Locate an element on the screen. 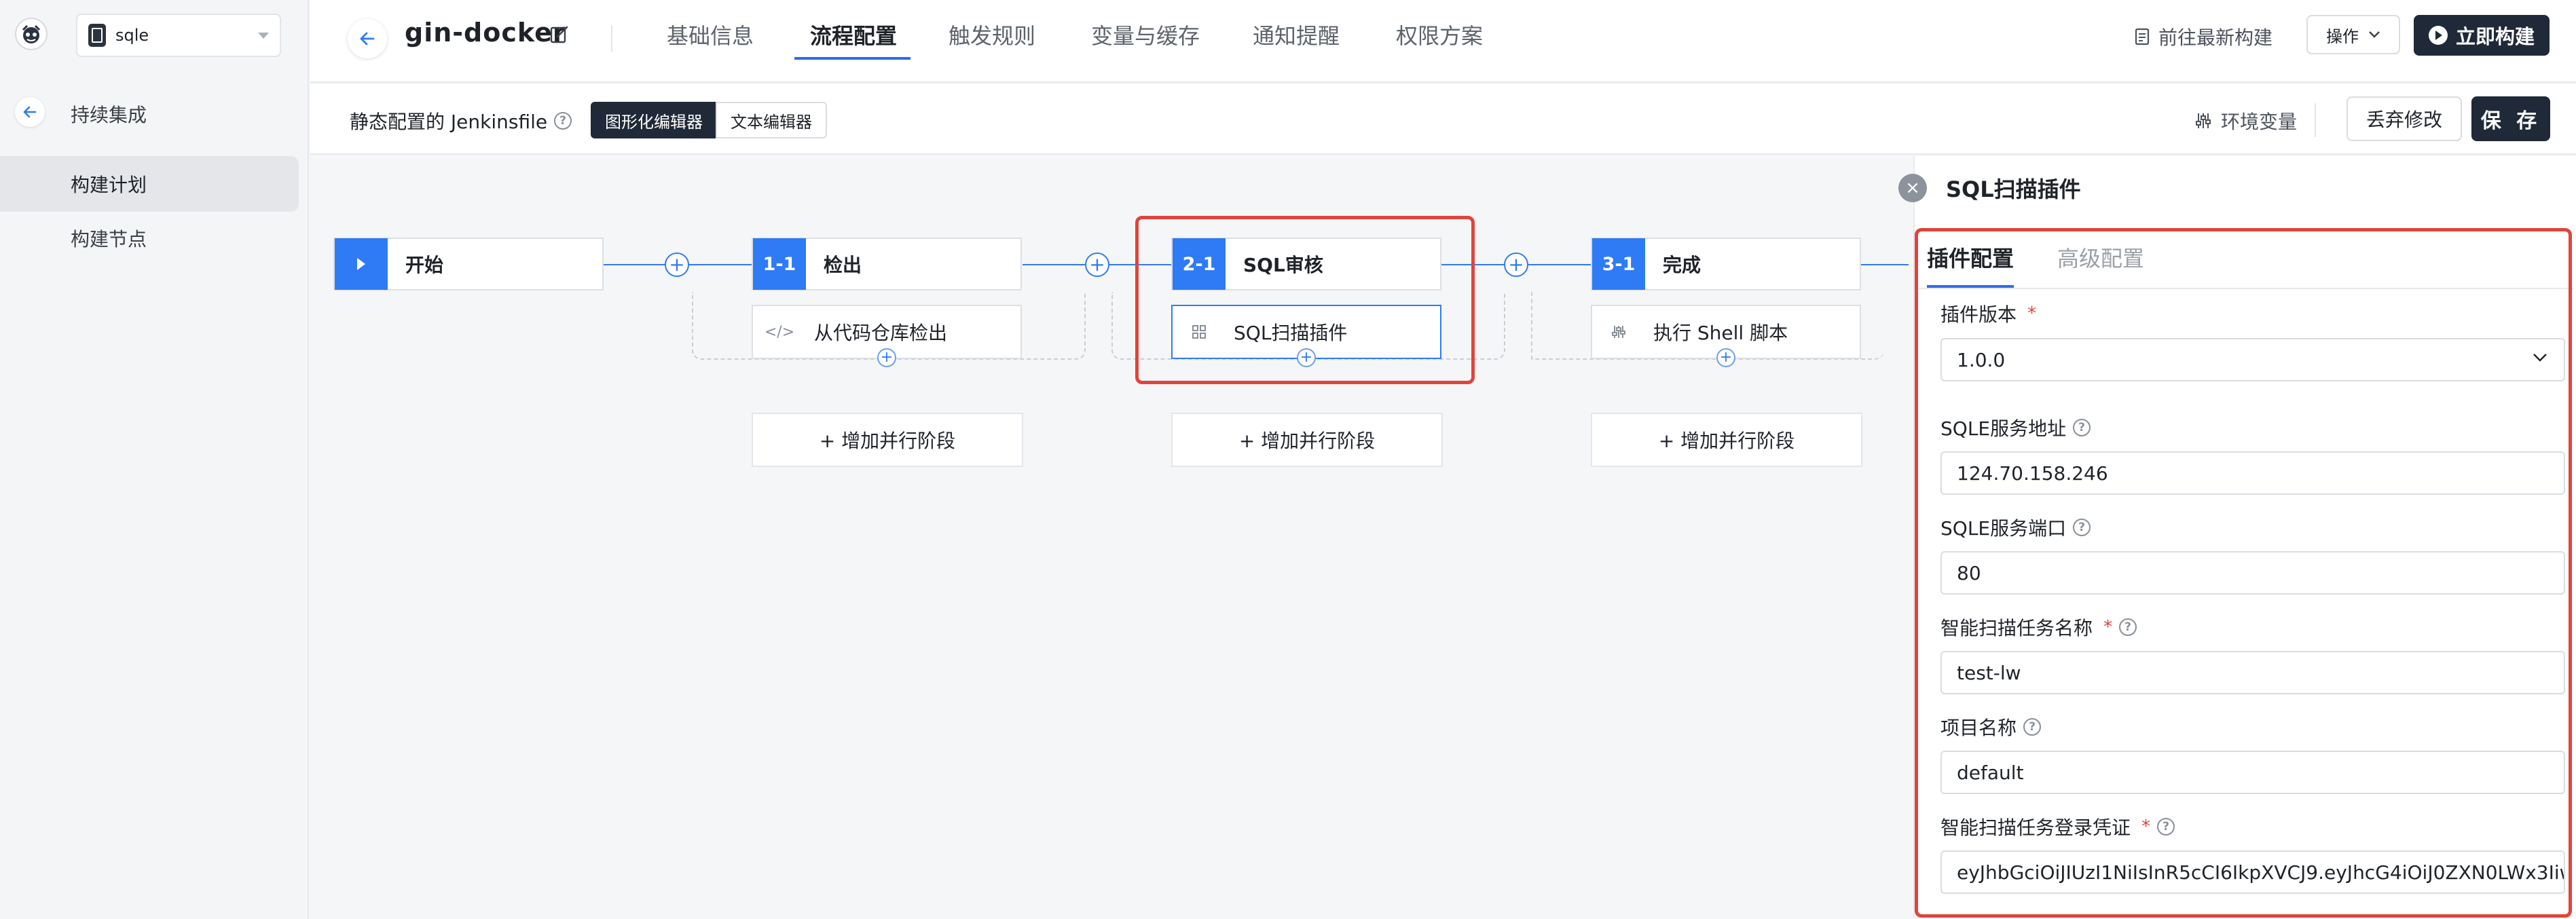  step-label: 从代码仓库检出 is located at coordinates (881, 333).